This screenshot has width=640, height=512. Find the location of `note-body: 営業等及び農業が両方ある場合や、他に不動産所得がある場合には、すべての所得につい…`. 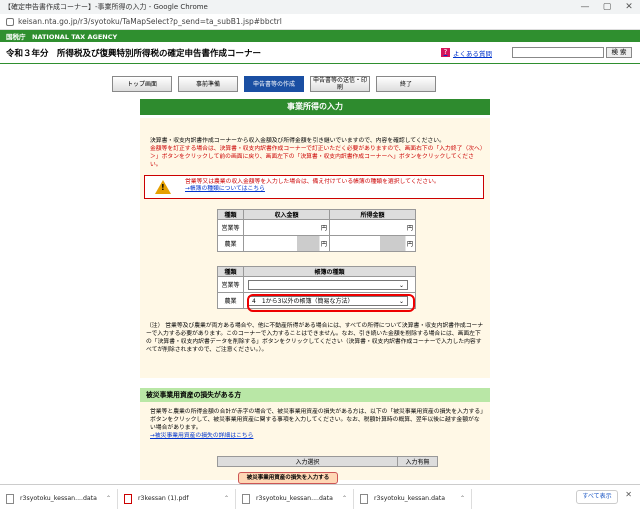

note-body: 営業等及び農業が両方ある場合や、他に不動産所得がある場合には、すべての所得につい… is located at coordinates (315, 338).